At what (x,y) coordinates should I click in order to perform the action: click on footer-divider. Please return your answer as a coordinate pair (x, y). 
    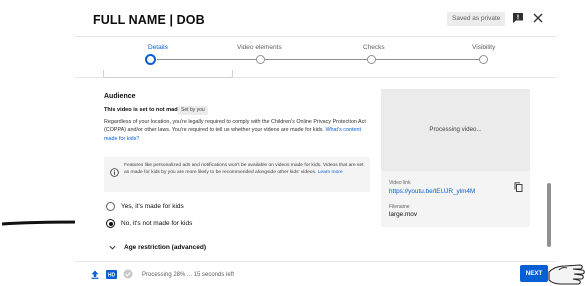
    Looking at the image, I should click on (315, 261).